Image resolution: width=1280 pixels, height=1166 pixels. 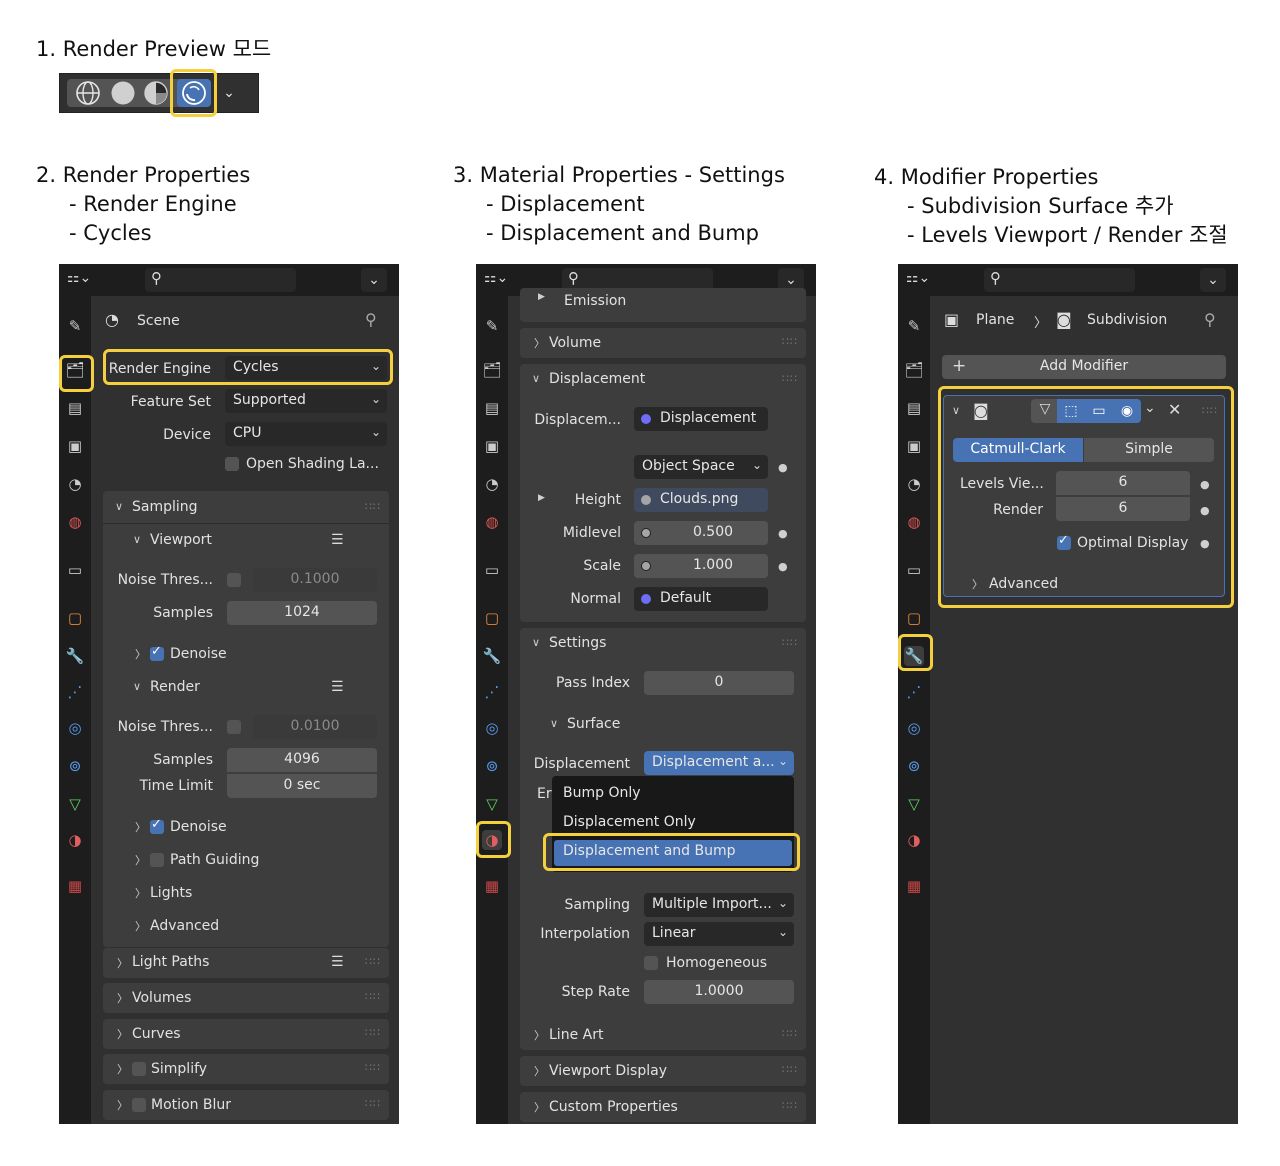 I want to click on simplify-header: Simplify, so click(x=179, y=1069).